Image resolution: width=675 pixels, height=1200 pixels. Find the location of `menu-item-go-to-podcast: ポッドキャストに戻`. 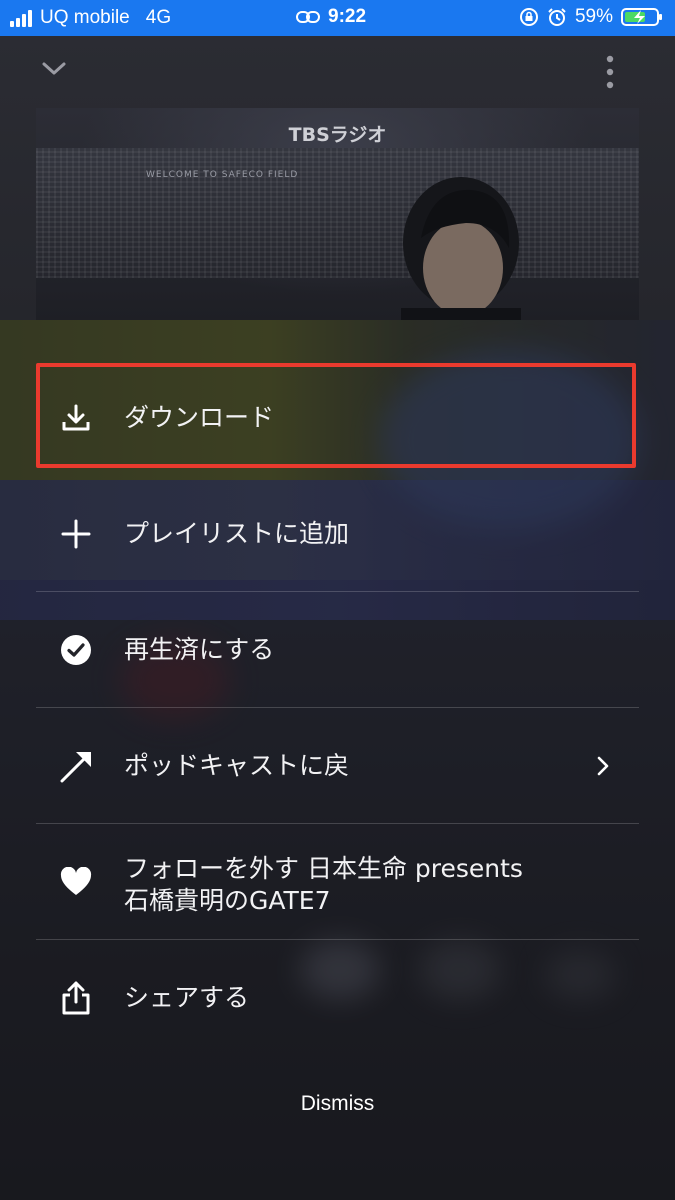

menu-item-go-to-podcast: ポッドキャストに戻 is located at coordinates (337, 766).